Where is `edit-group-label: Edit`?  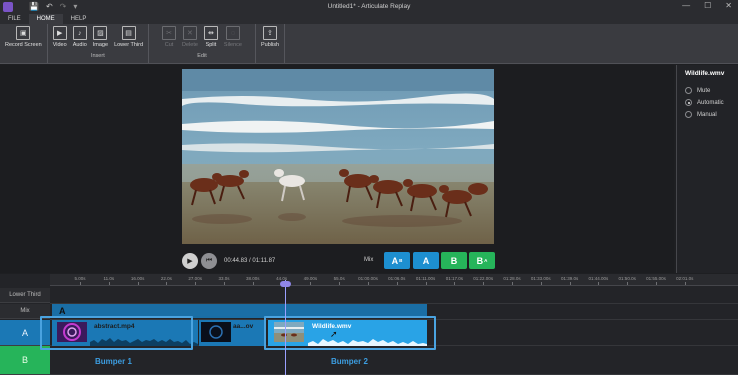
edit-group-label: Edit is located at coordinates (202, 56).